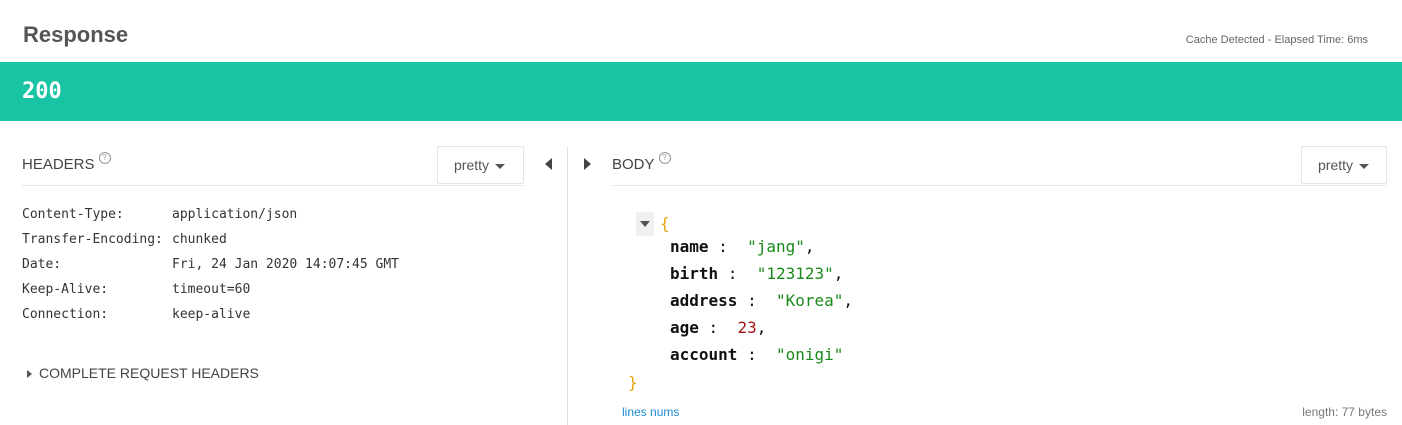 Image resolution: width=1402 pixels, height=425 pixels. I want to click on headers-section-title: HEADERS?, so click(66, 162).